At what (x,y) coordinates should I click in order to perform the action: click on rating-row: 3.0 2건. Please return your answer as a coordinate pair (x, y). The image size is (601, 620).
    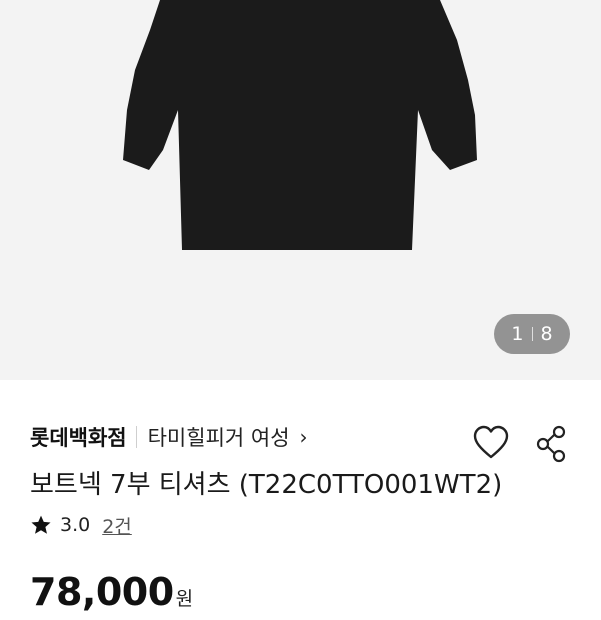
    Looking at the image, I should click on (81, 525).